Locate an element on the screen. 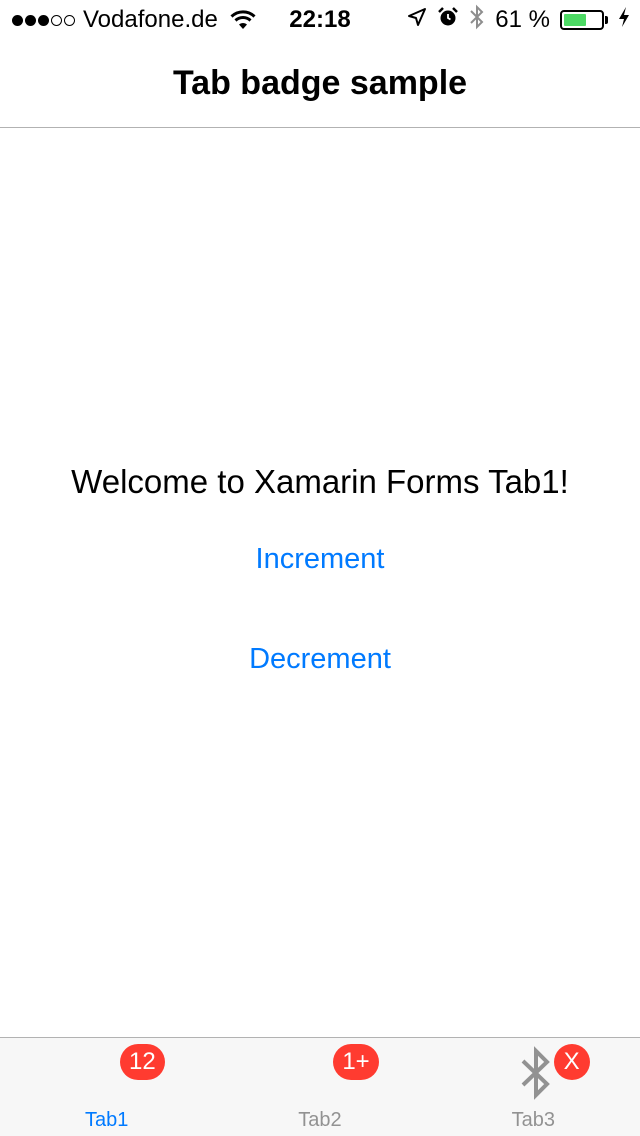  carrier-name: Vodafone.de is located at coordinates (150, 19).